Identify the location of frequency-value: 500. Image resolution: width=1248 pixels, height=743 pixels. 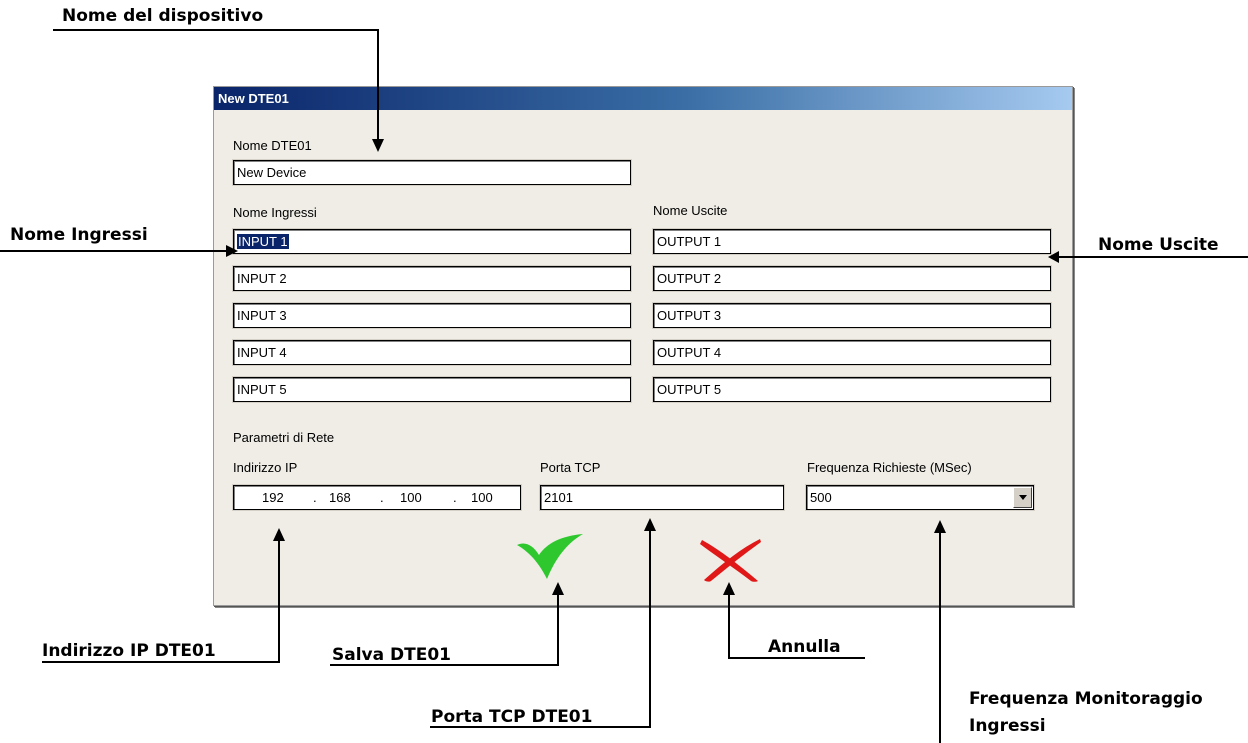
(821, 497).